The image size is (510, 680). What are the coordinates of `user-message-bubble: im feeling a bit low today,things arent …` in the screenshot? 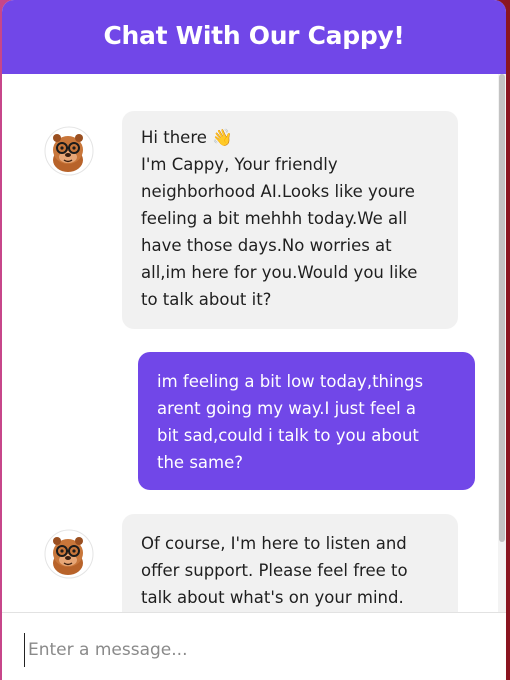 It's located at (306, 421).